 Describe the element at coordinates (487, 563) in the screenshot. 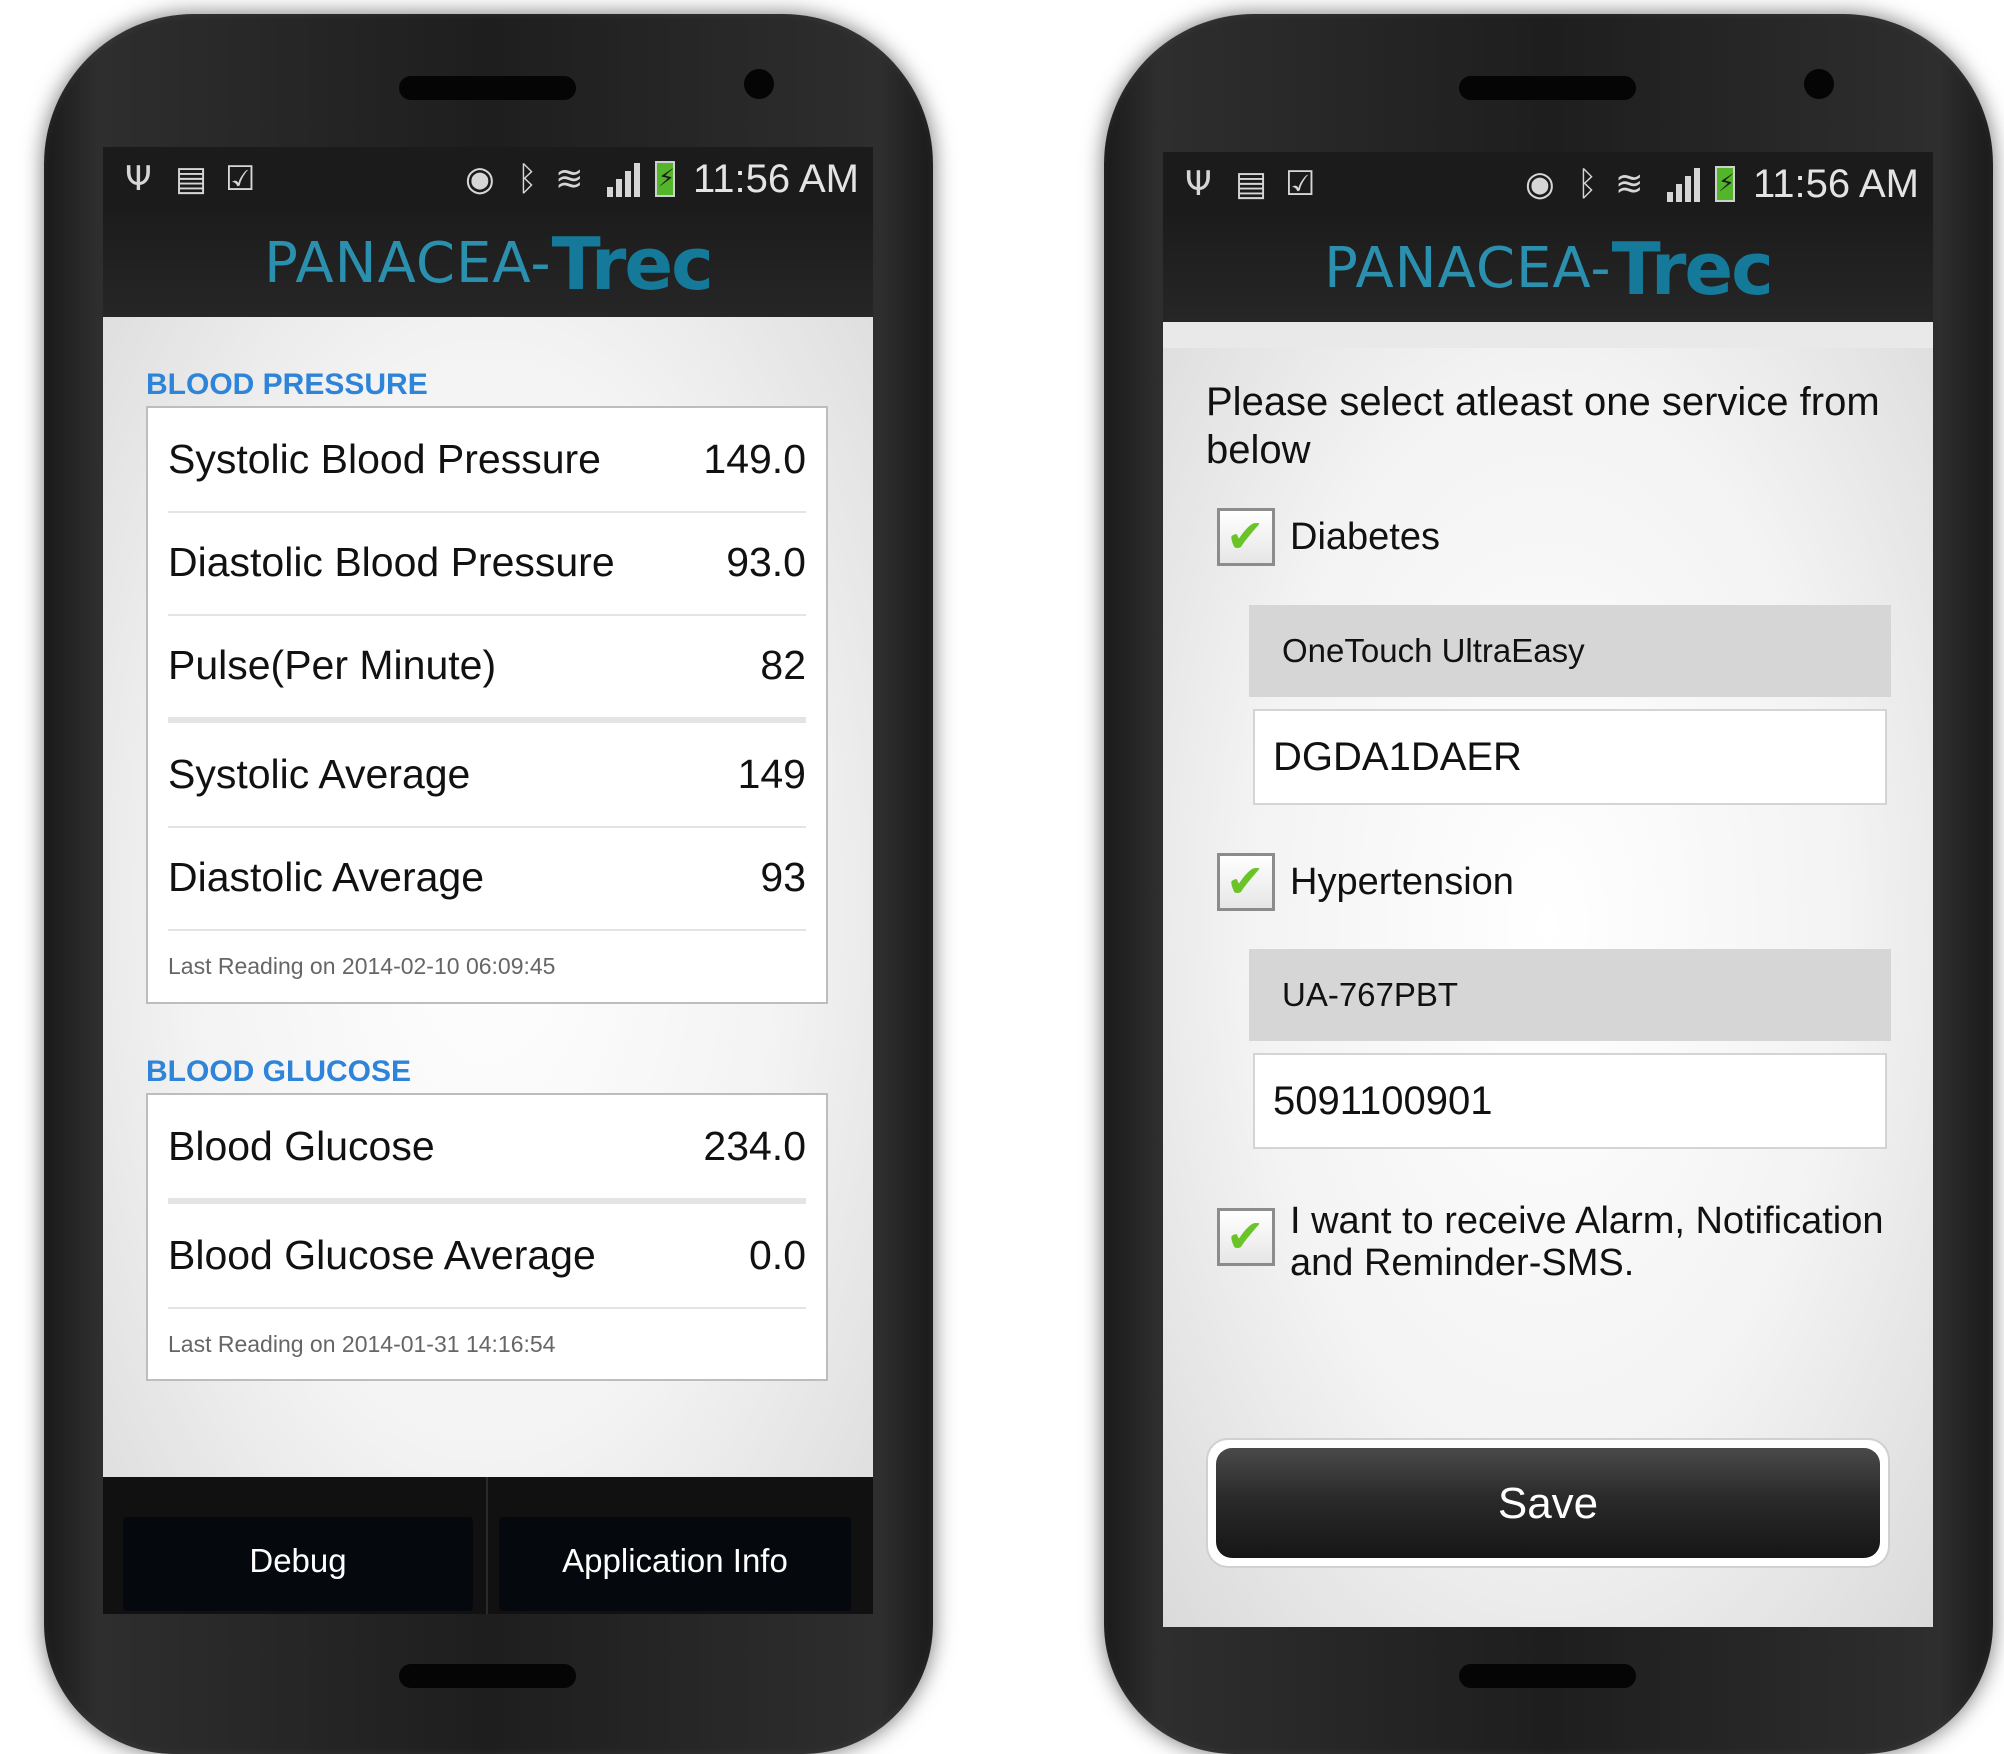

I see `bp-row-diastolic: Diastolic Blood Pressure 93.0` at that location.